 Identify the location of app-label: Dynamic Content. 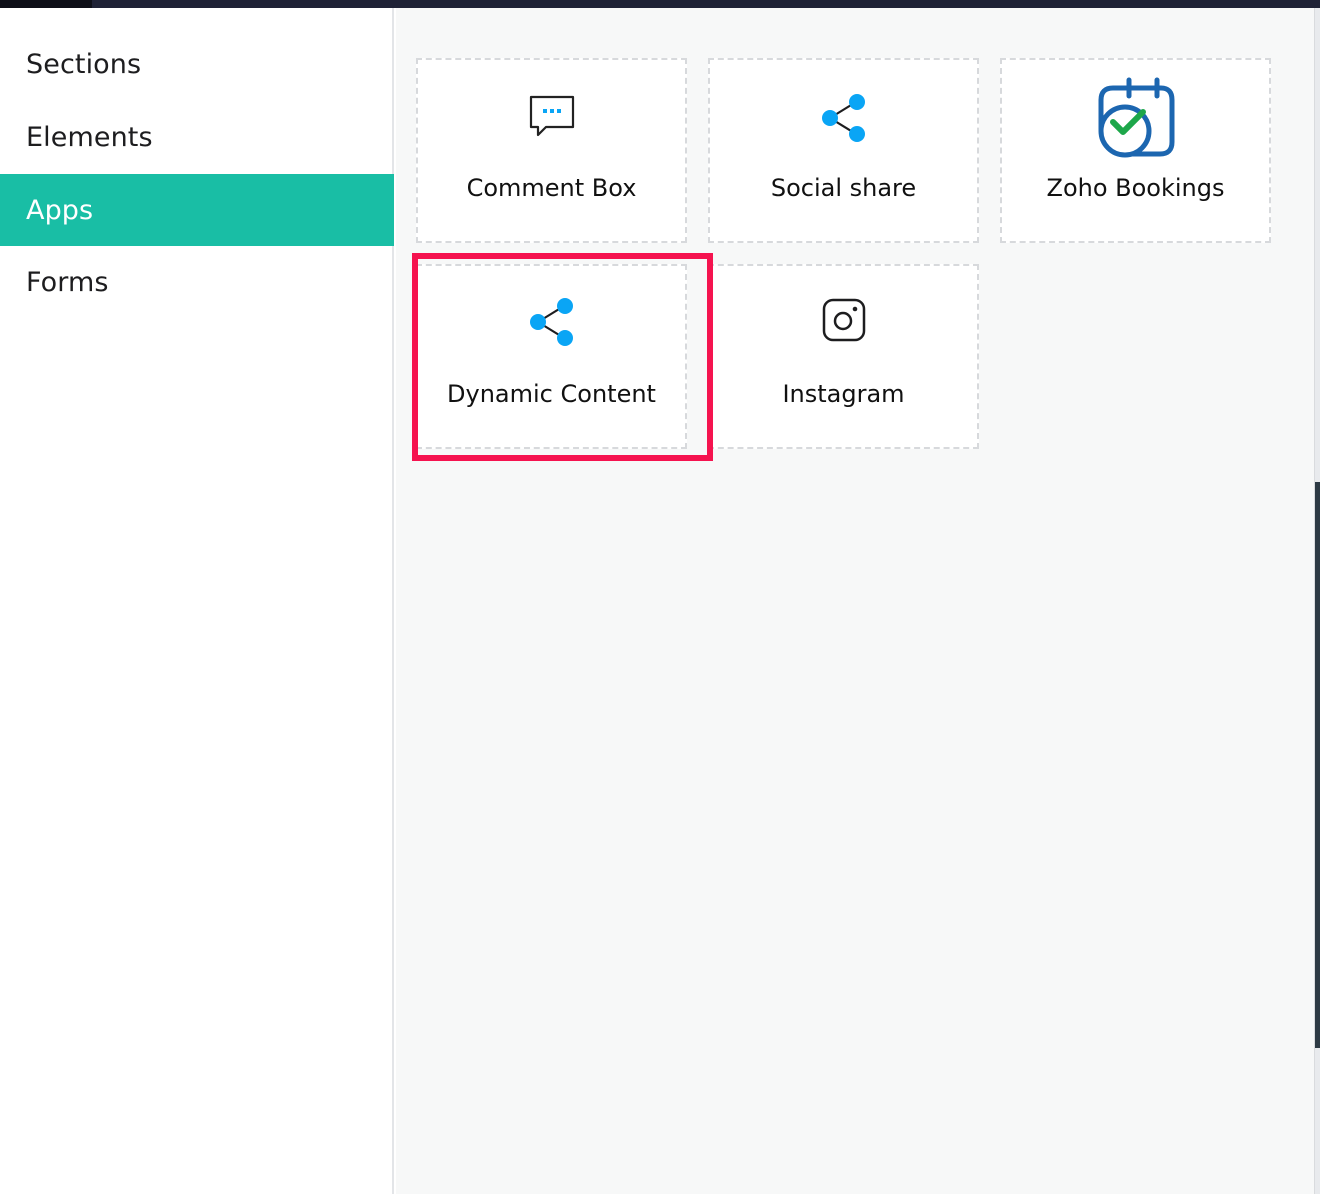
(551, 394).